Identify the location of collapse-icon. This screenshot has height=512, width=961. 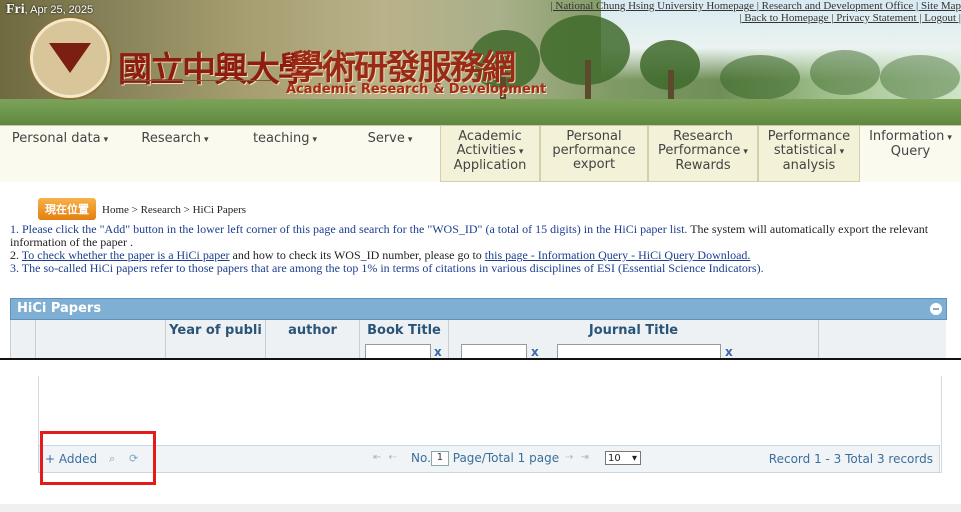
(936, 309).